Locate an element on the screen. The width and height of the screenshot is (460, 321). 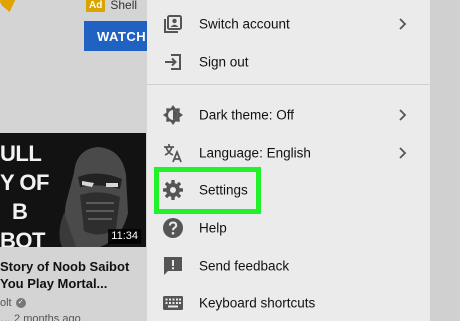
ad-badge: Ad is located at coordinates (96, 6).